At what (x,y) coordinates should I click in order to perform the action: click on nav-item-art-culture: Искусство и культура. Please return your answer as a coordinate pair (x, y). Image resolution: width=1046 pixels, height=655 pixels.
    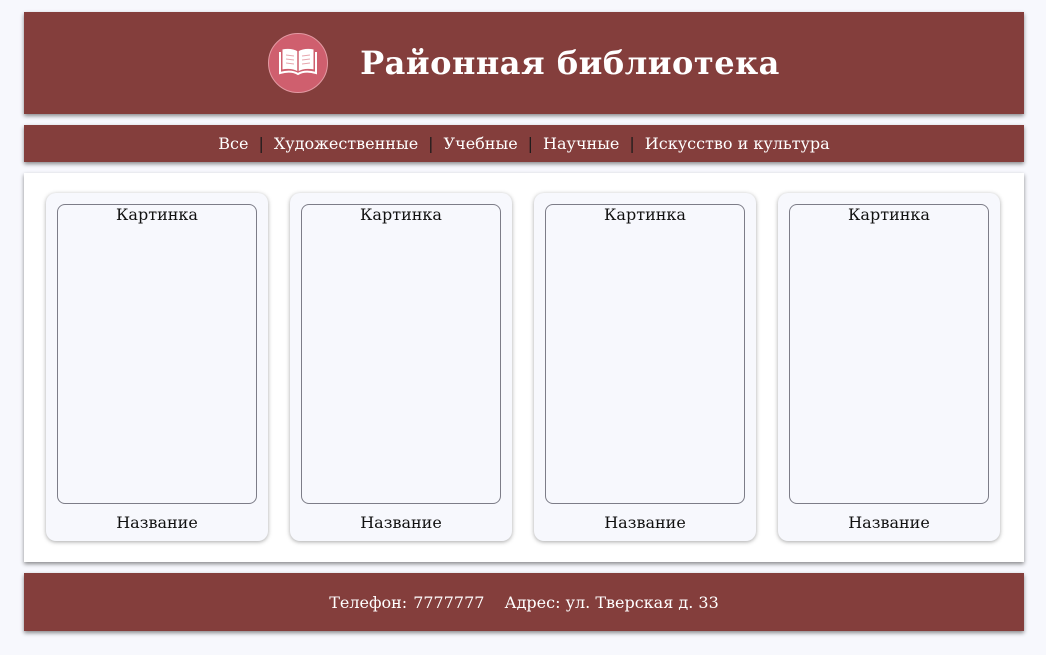
    Looking at the image, I should click on (737, 143).